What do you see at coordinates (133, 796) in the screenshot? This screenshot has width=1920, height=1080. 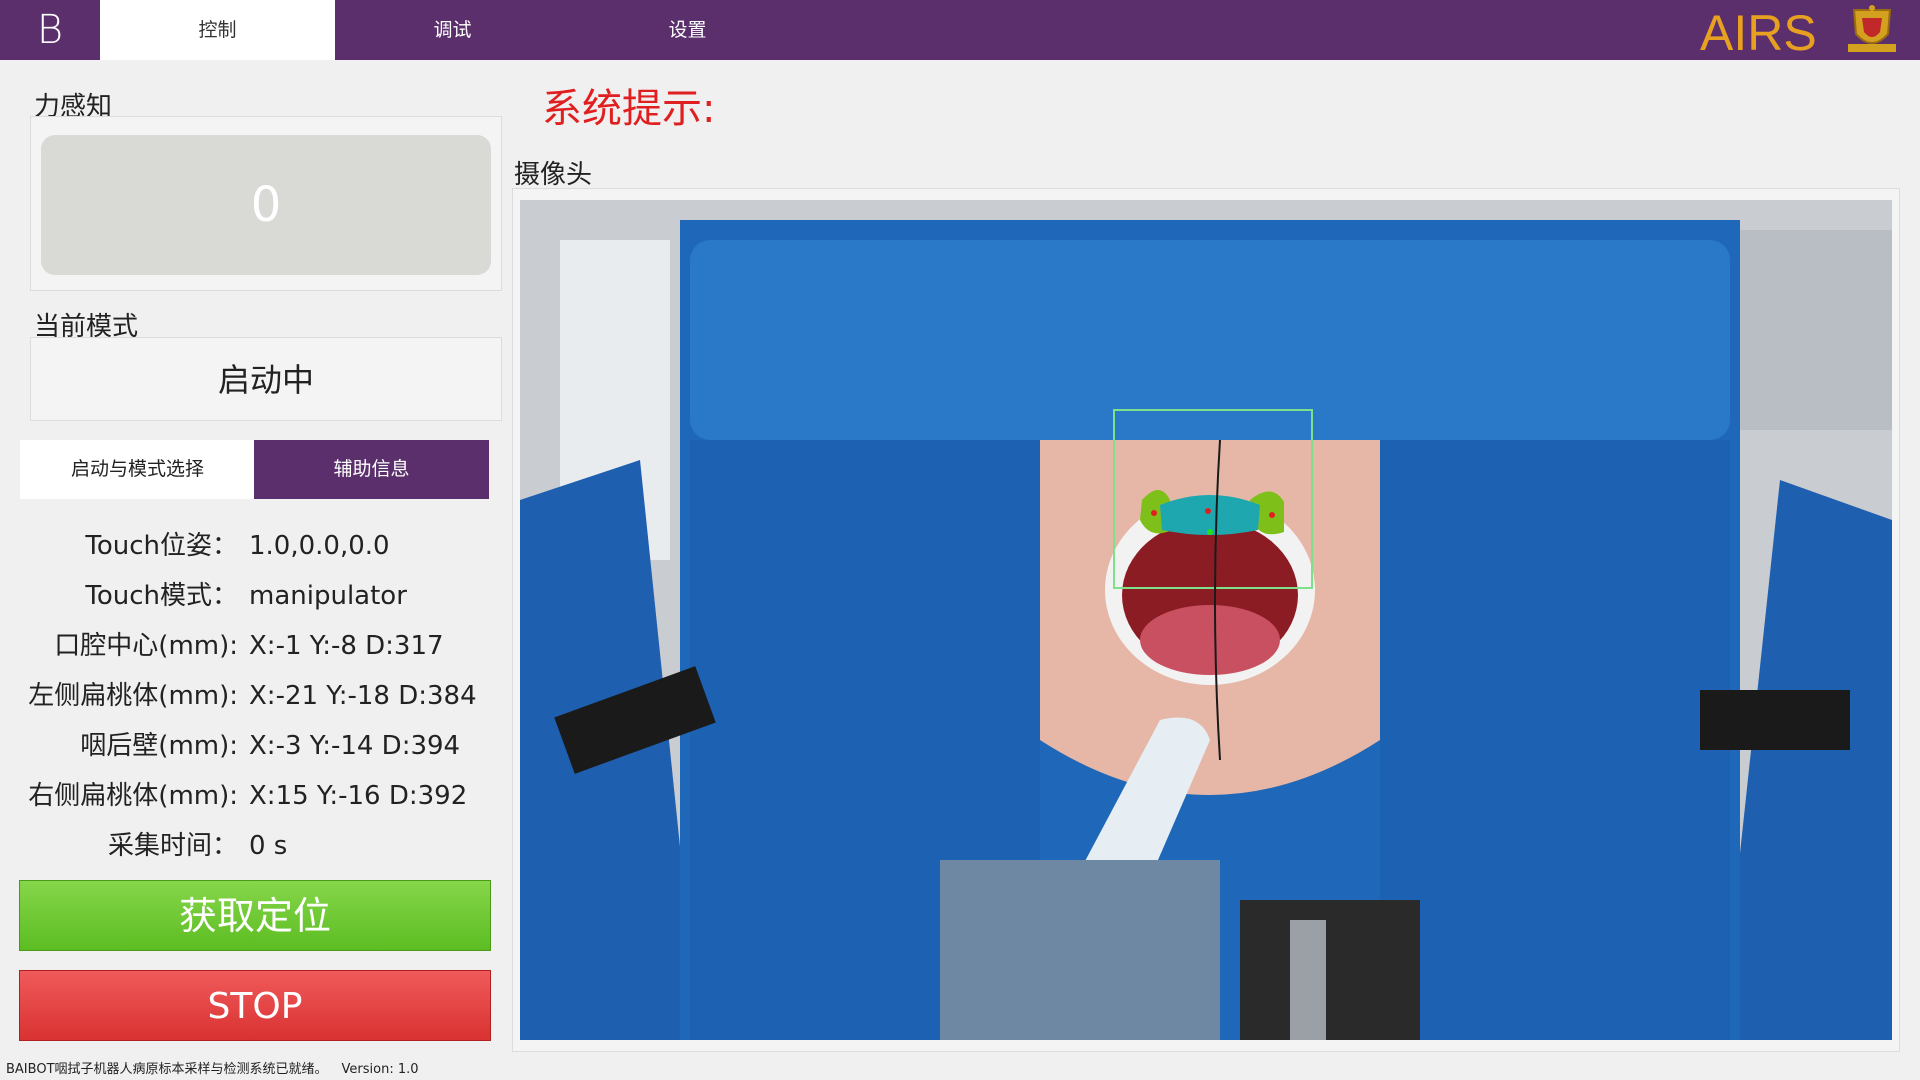 I see `info-key: 右侧扁桃体(mm):` at bounding box center [133, 796].